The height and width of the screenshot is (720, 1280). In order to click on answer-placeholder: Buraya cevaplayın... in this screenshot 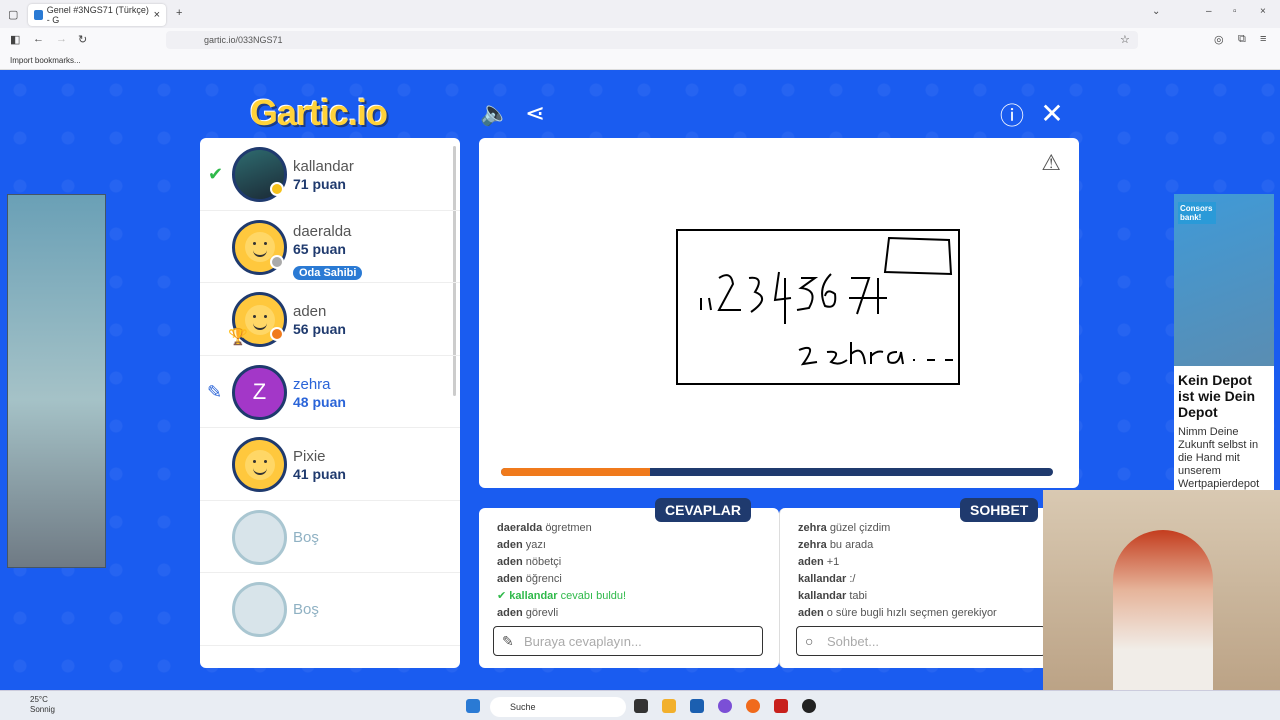, I will do `click(583, 641)`.